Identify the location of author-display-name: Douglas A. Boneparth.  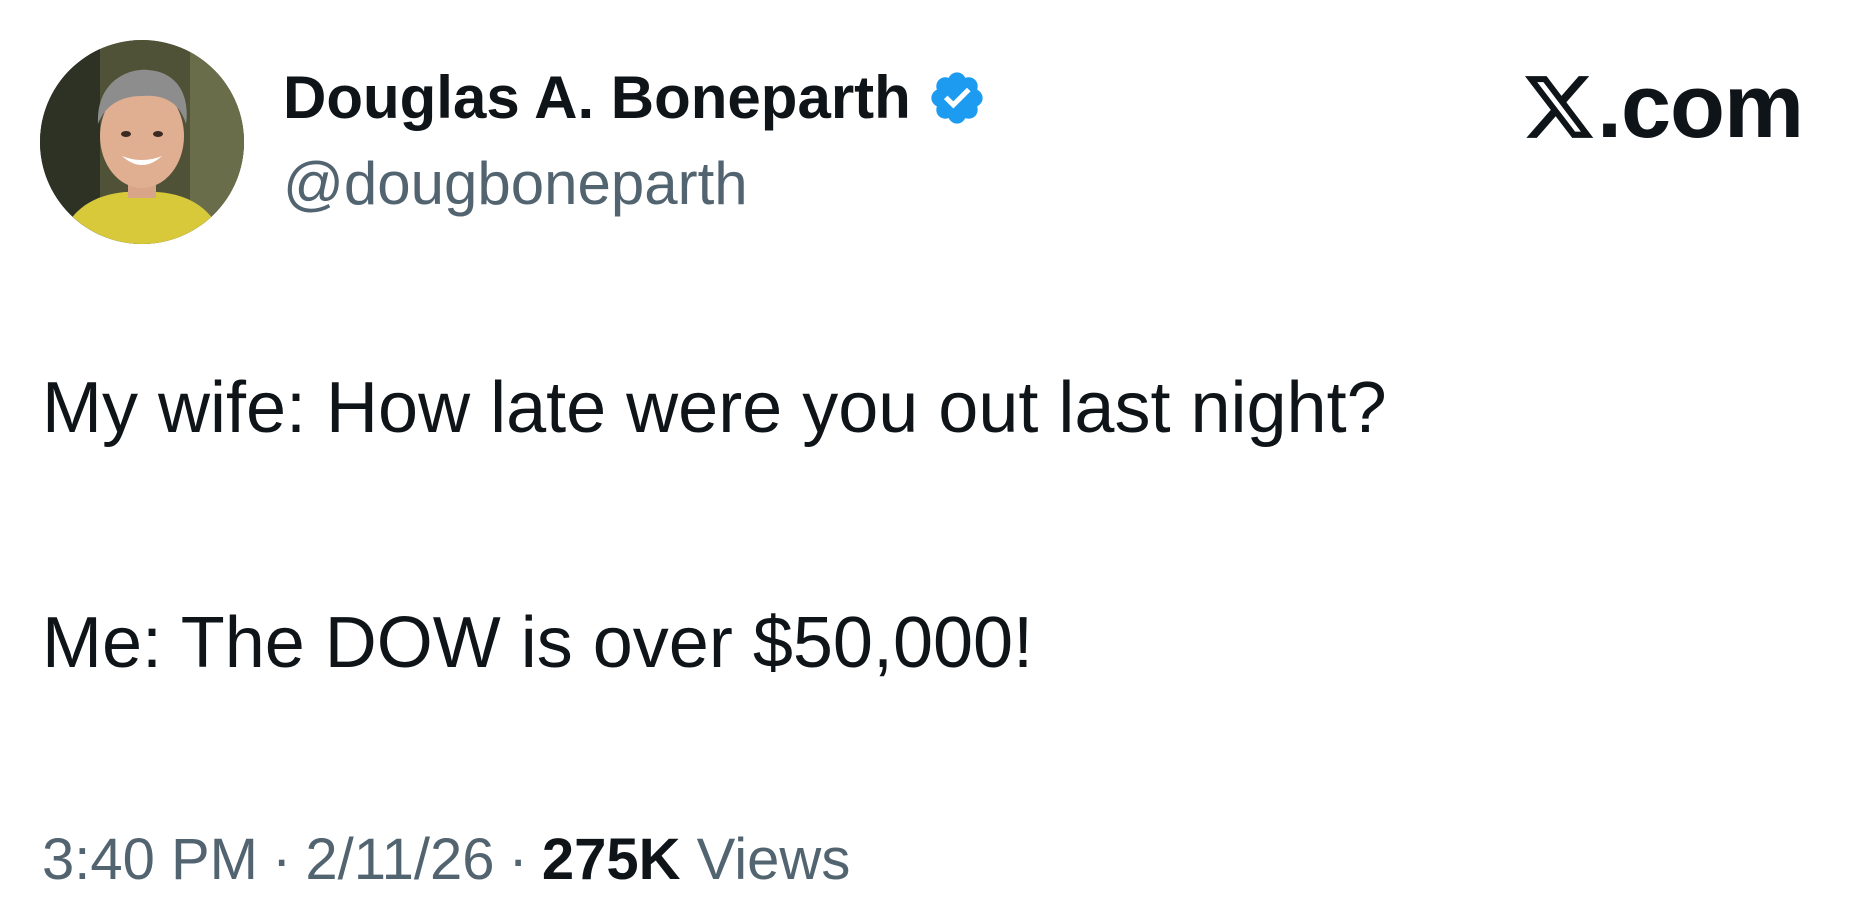
(597, 98).